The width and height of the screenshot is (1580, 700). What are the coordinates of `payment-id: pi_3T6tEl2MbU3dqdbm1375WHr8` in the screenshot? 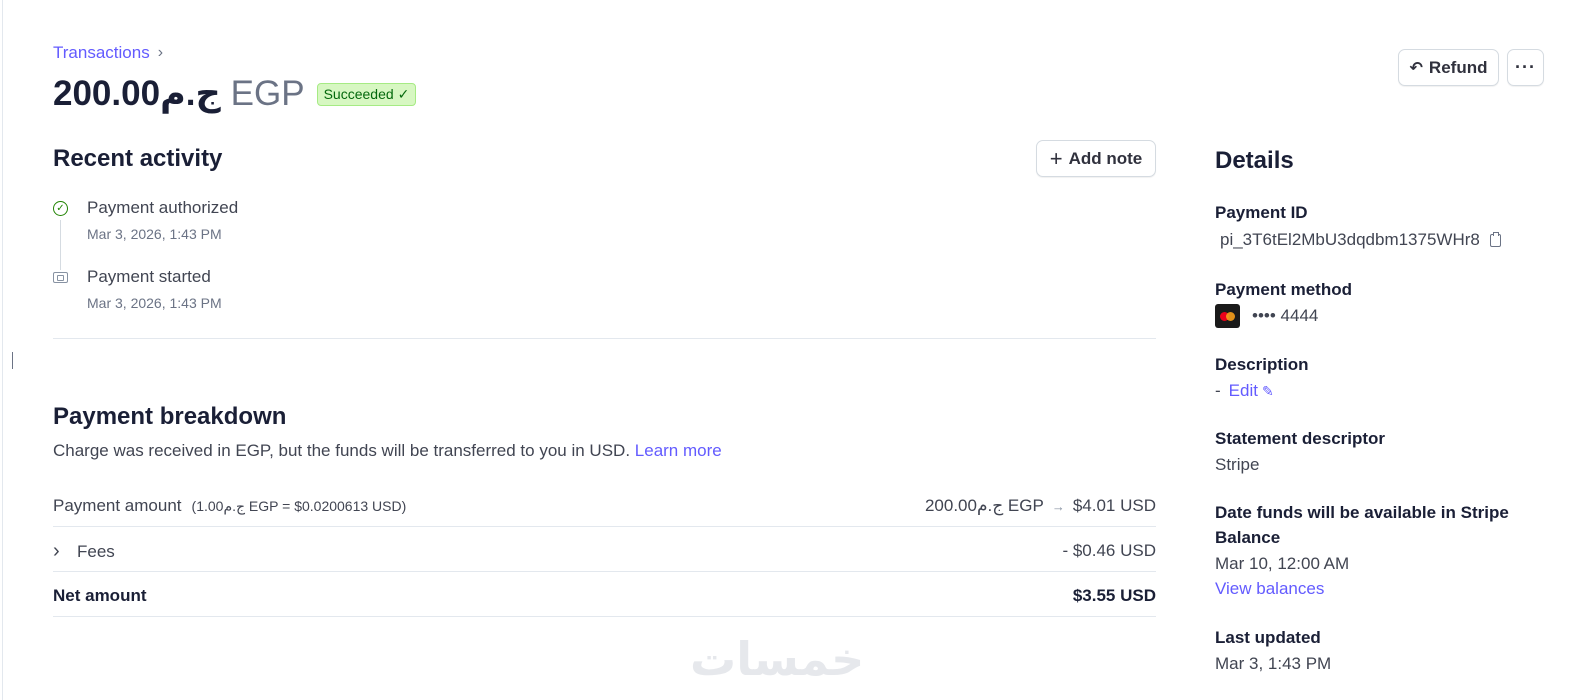 It's located at (1360, 240).